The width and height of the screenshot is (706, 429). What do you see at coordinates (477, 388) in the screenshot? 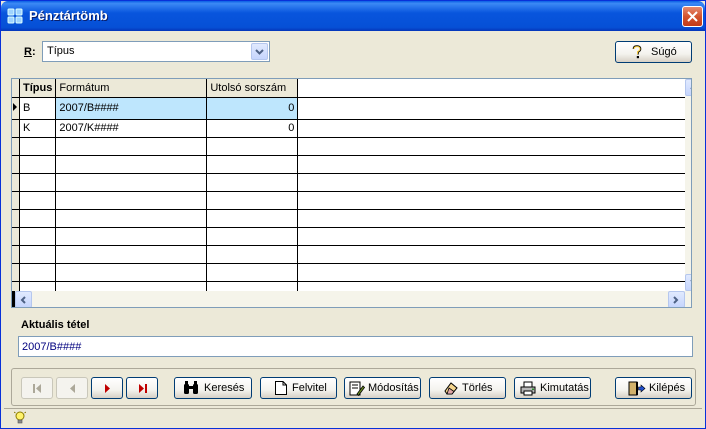
I see `delete-button-label: Törlés` at bounding box center [477, 388].